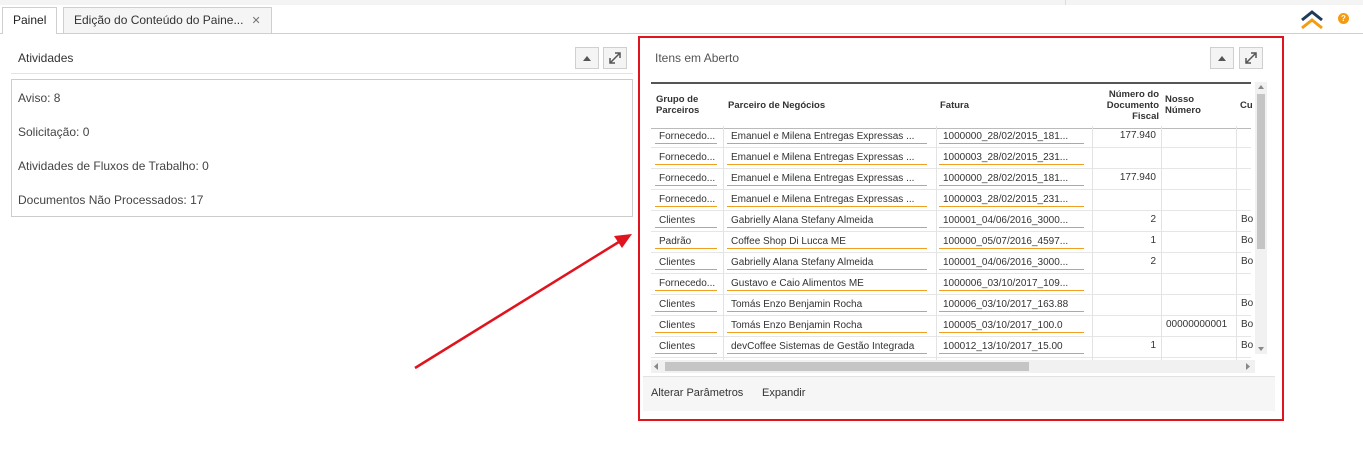 This screenshot has height=463, width=1363. What do you see at coordinates (1261, 171) in the screenshot?
I see `vertical-scroll-thumb` at bounding box center [1261, 171].